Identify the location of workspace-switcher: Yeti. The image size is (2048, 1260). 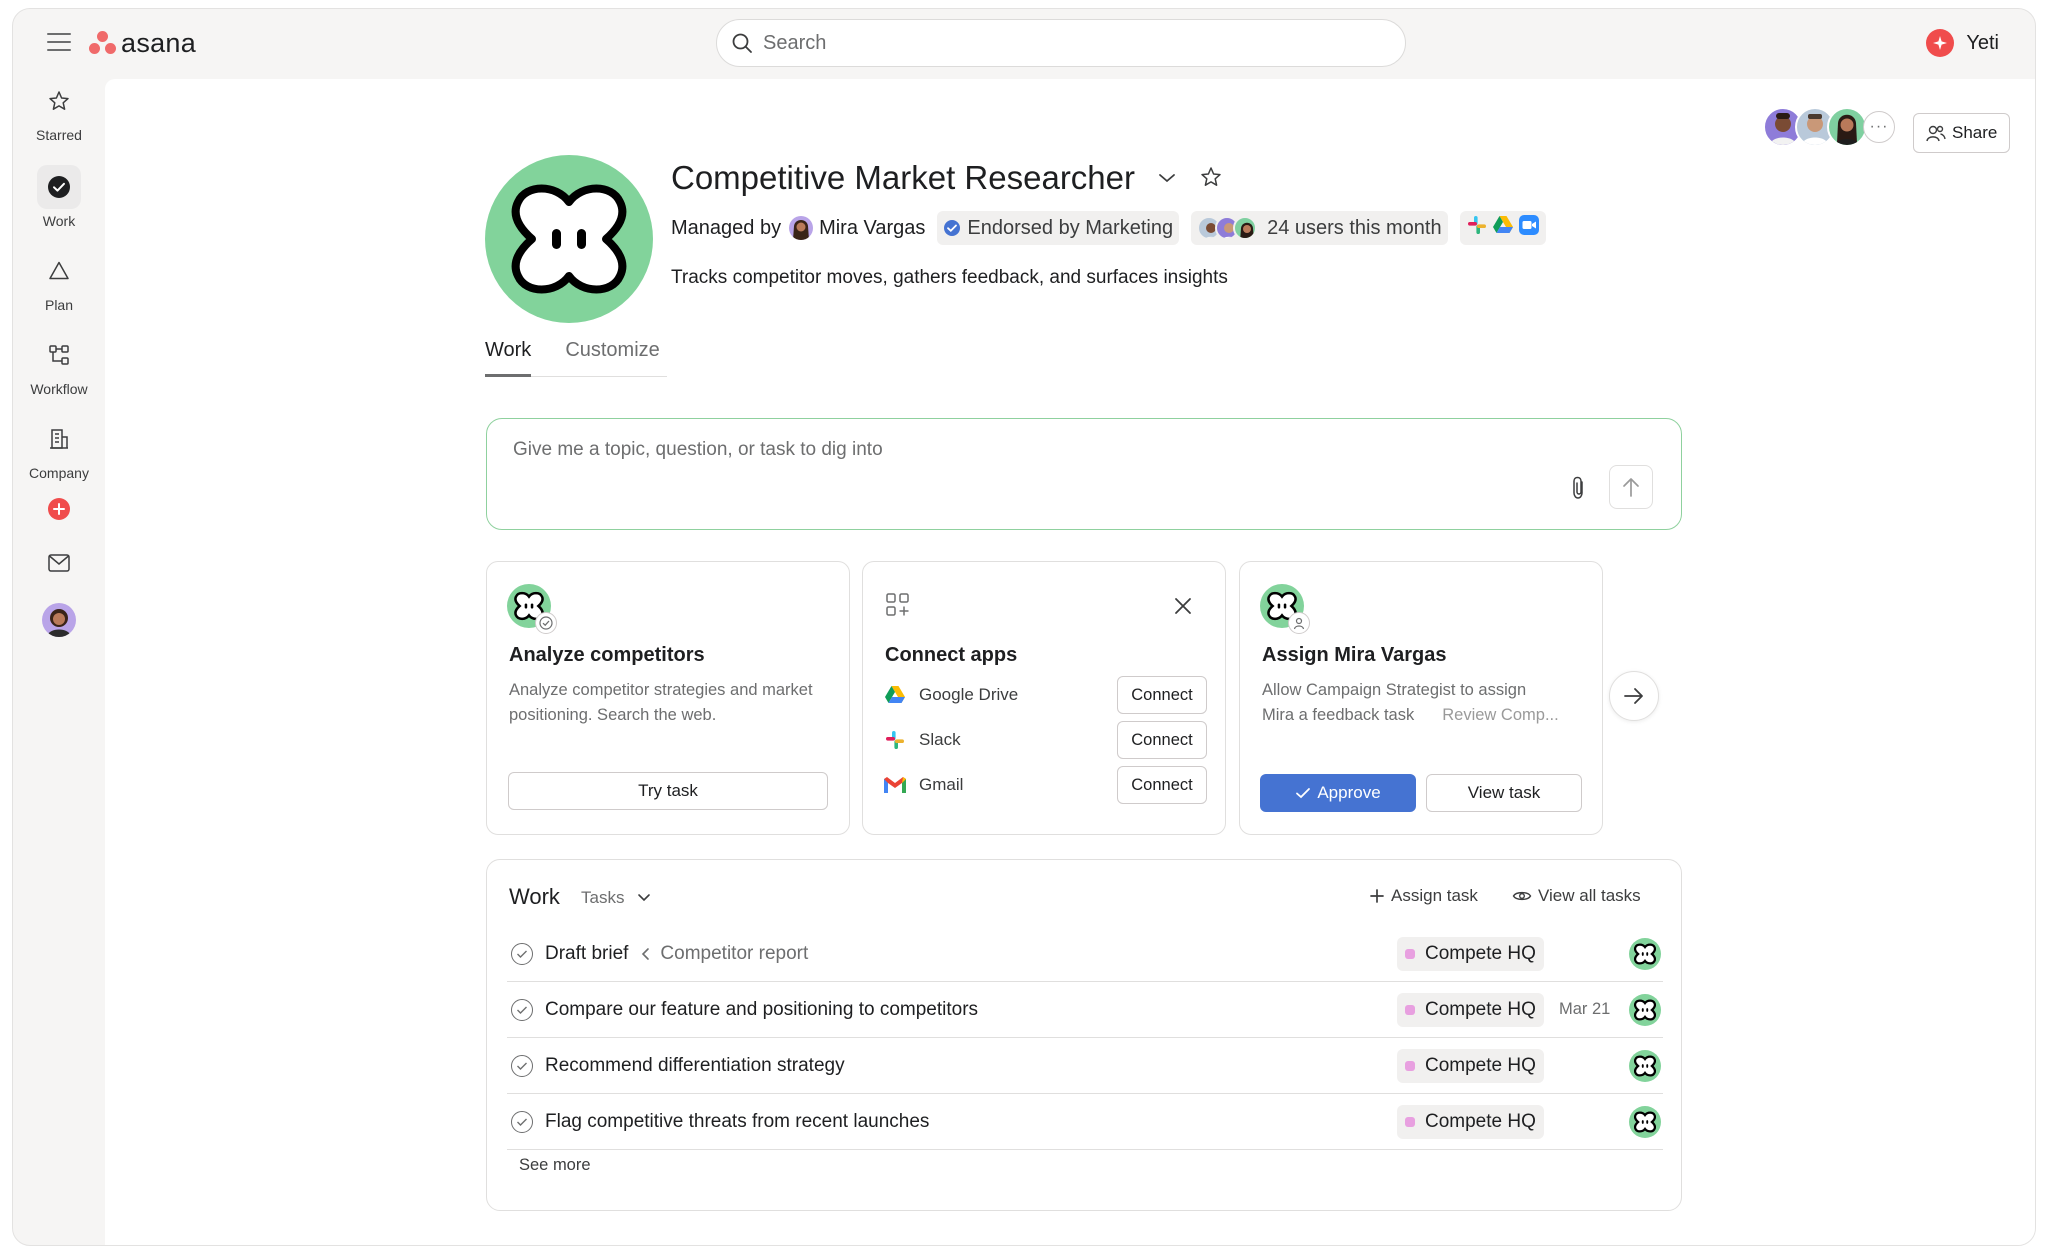
(1962, 43).